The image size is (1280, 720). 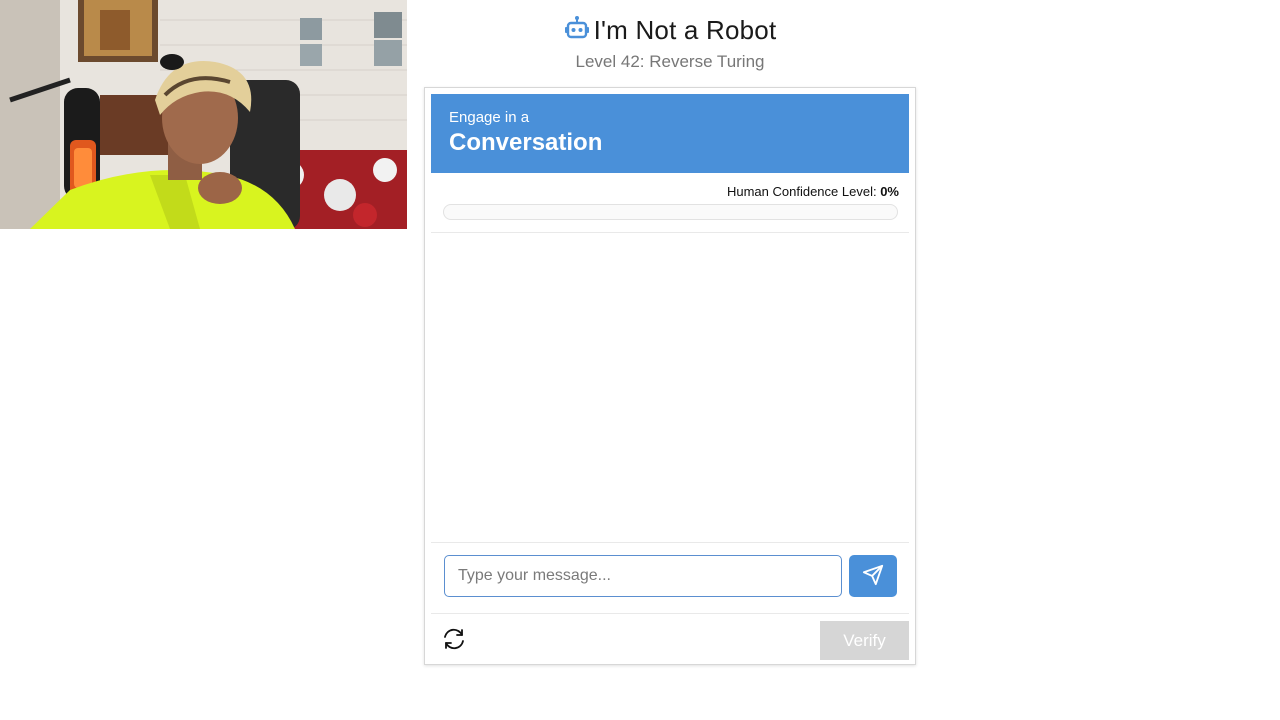 What do you see at coordinates (670, 212) in the screenshot?
I see `confidence-progress-bar` at bounding box center [670, 212].